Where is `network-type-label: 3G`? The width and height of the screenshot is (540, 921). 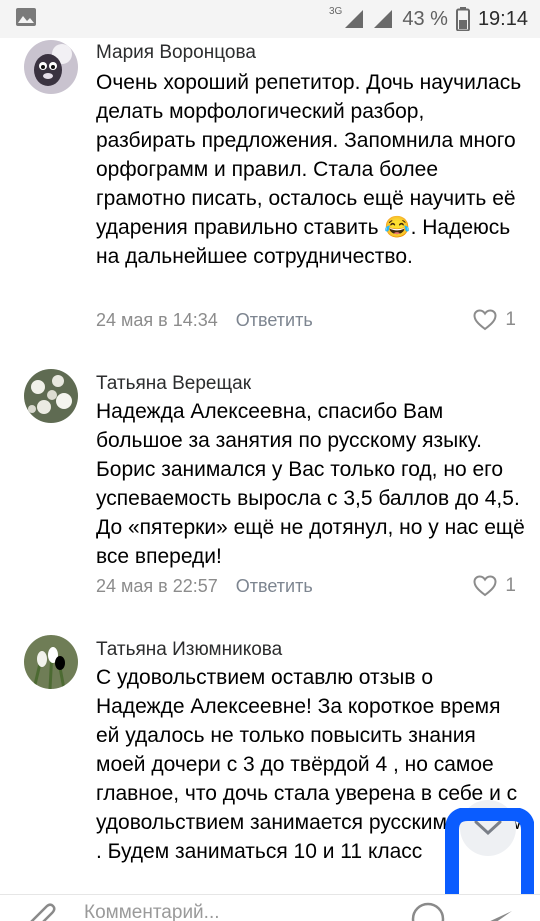
network-type-label: 3G is located at coordinates (336, 11).